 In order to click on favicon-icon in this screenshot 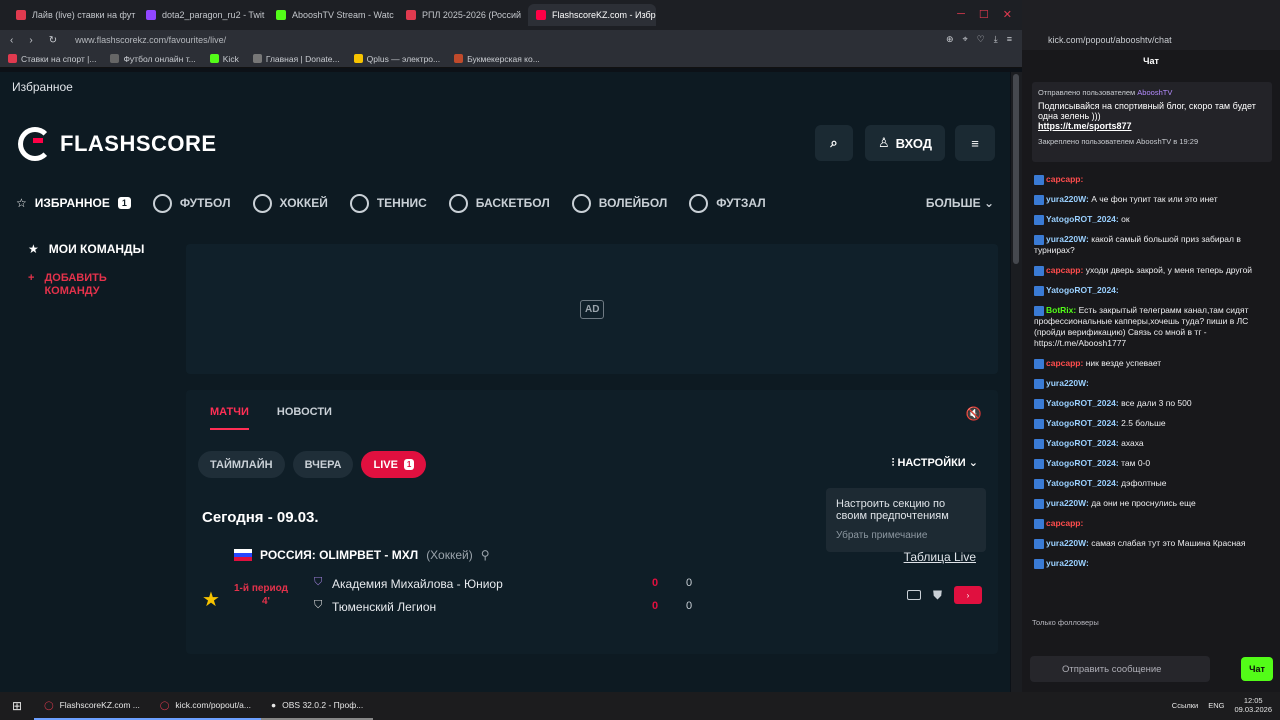, I will do `click(411, 15)`.